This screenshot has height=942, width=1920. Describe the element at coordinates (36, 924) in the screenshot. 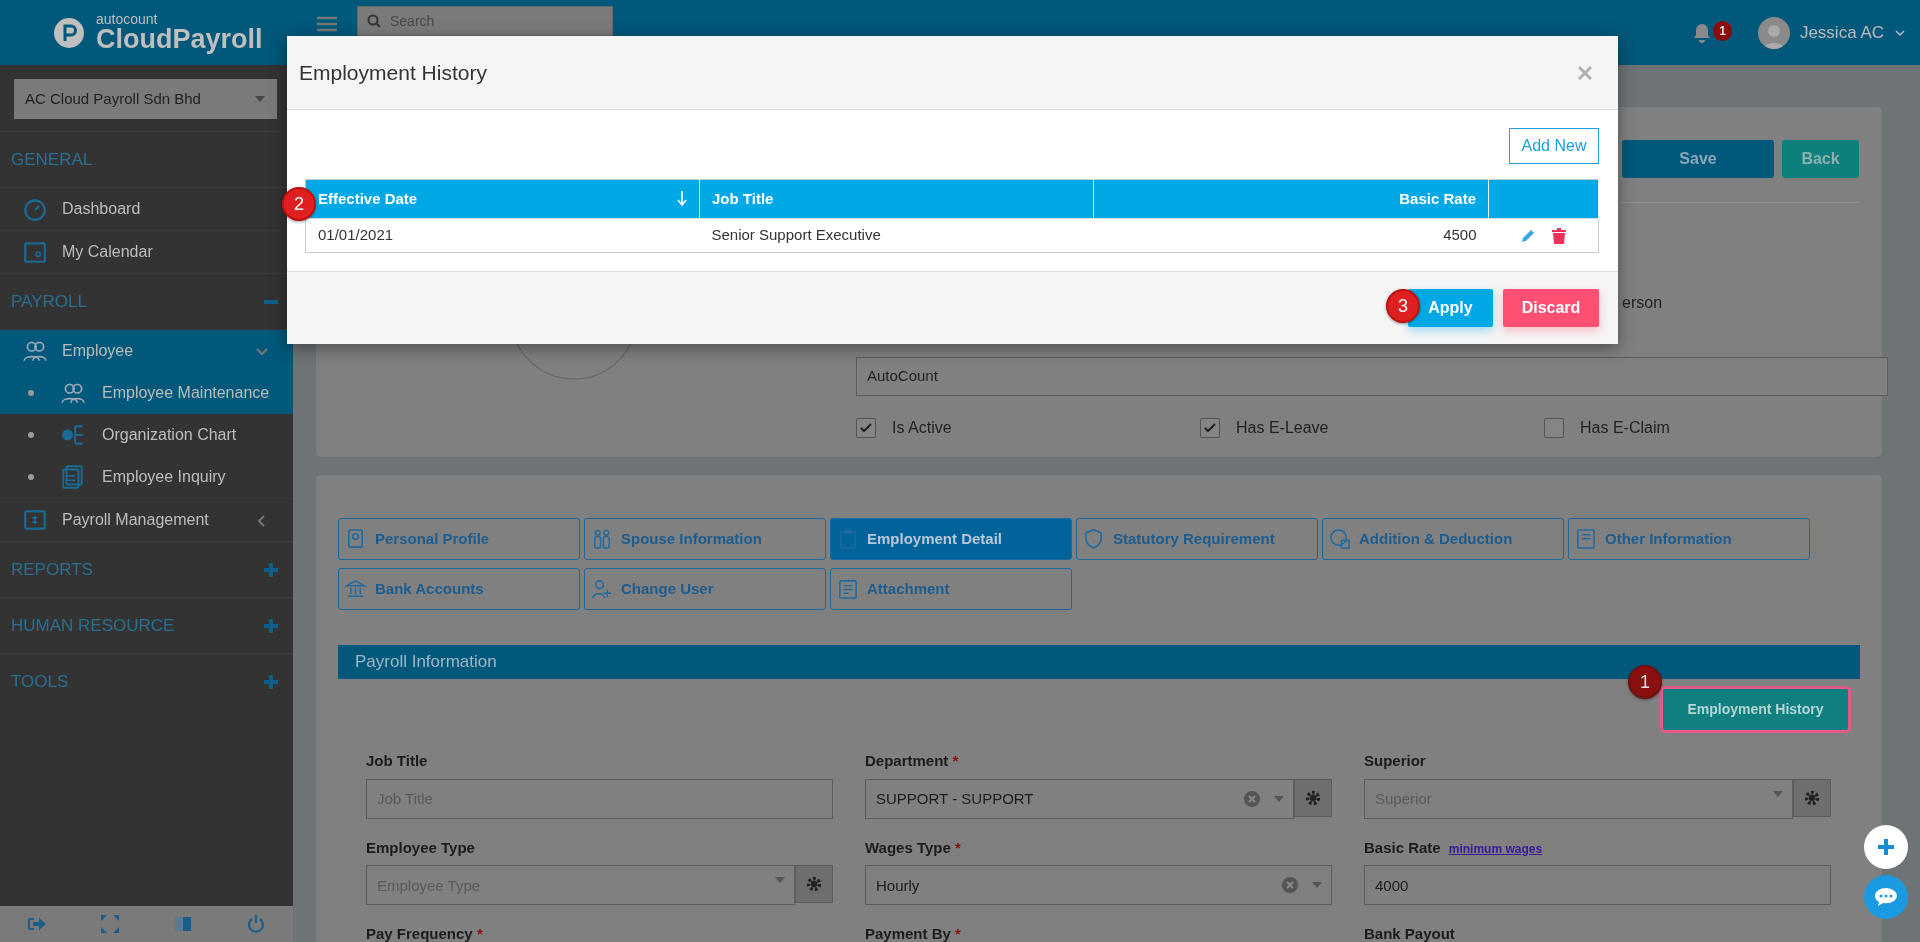

I see `sign-out-icon` at that location.